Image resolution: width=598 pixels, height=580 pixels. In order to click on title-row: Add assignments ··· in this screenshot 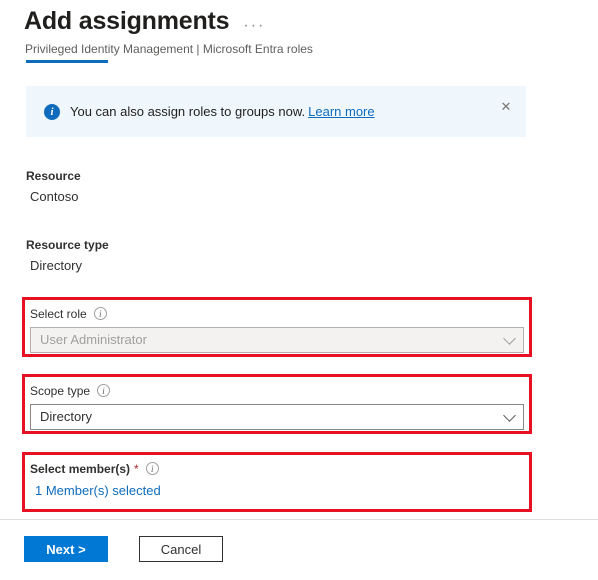, I will do `click(299, 18)`.